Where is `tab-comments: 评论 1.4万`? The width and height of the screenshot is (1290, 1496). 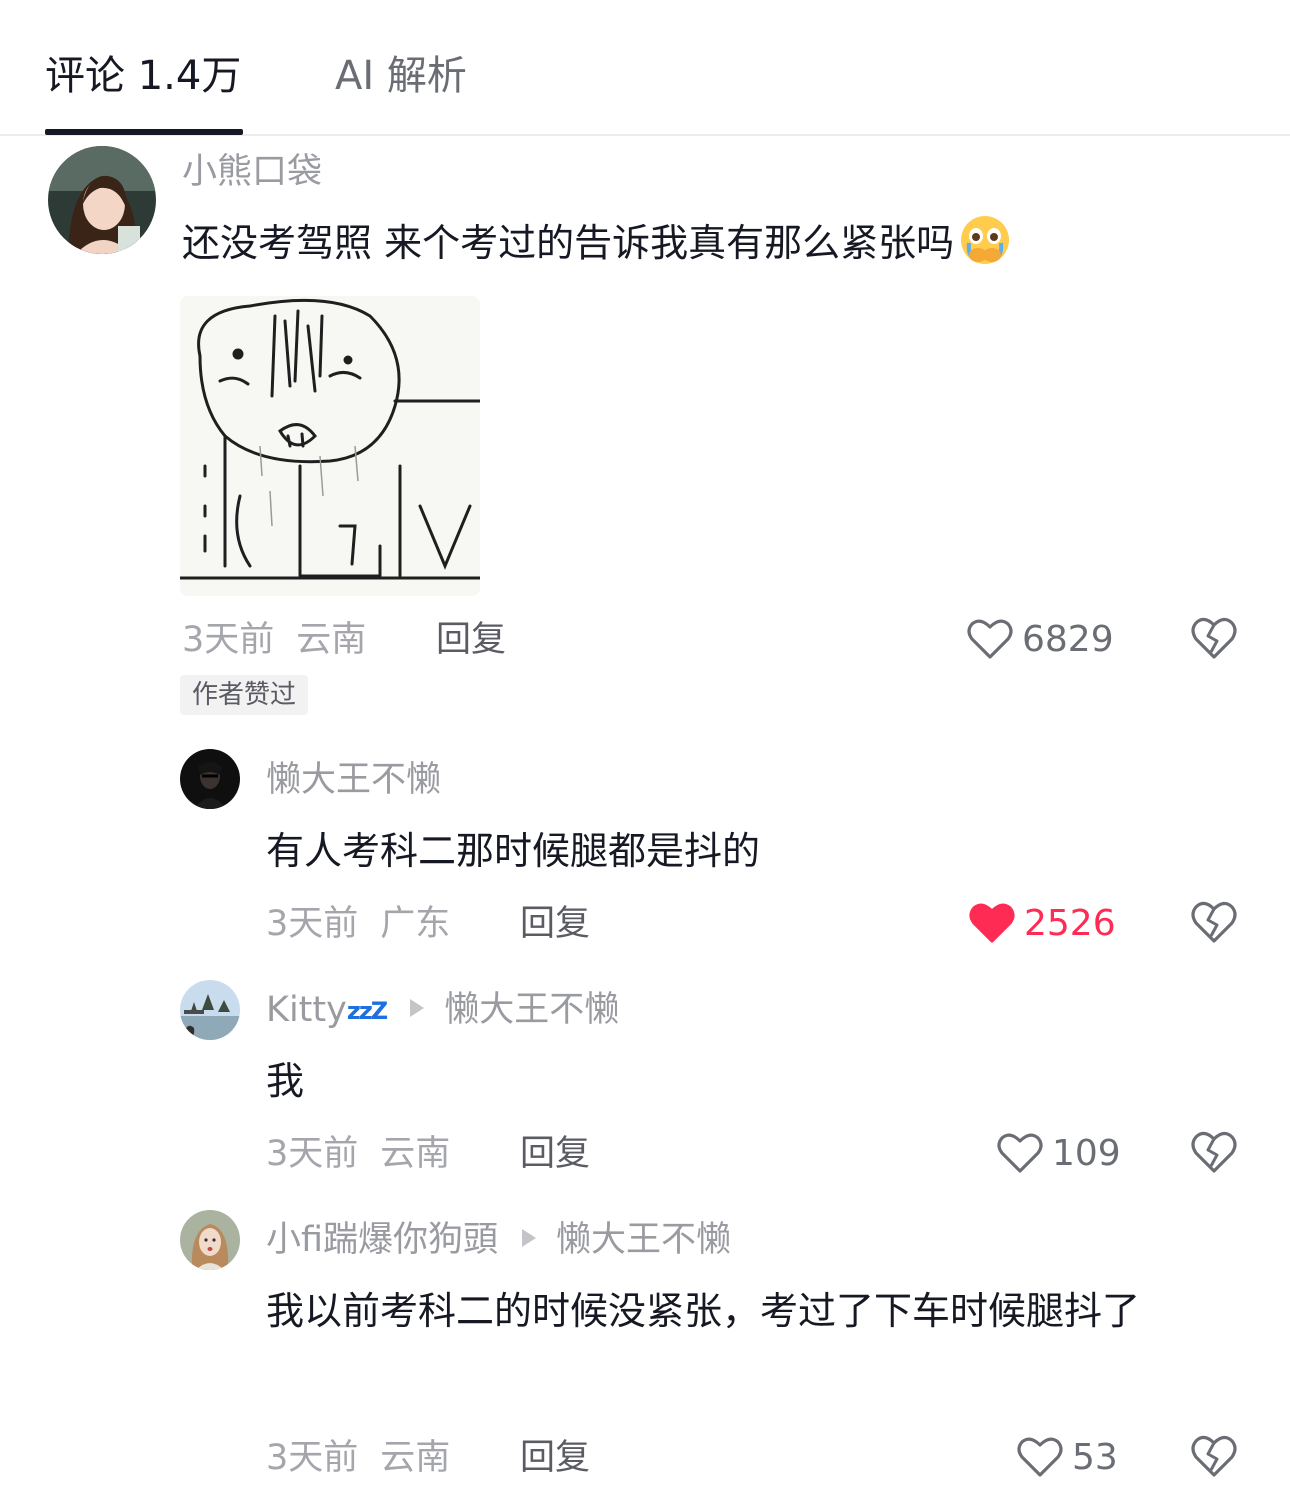 tab-comments: 评论 1.4万 is located at coordinates (143, 76).